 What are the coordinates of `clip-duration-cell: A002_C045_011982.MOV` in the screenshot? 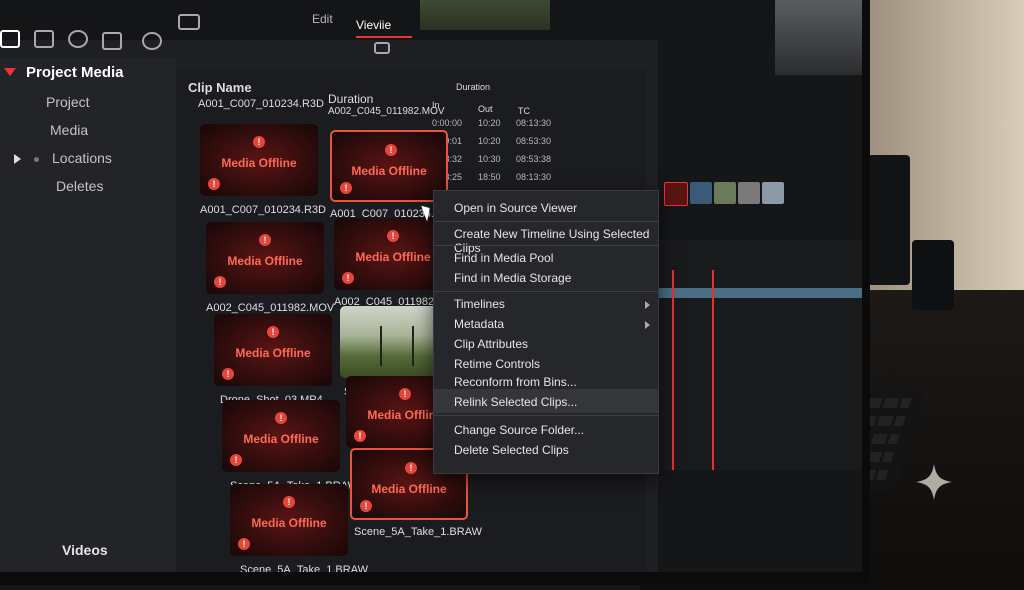 It's located at (386, 111).